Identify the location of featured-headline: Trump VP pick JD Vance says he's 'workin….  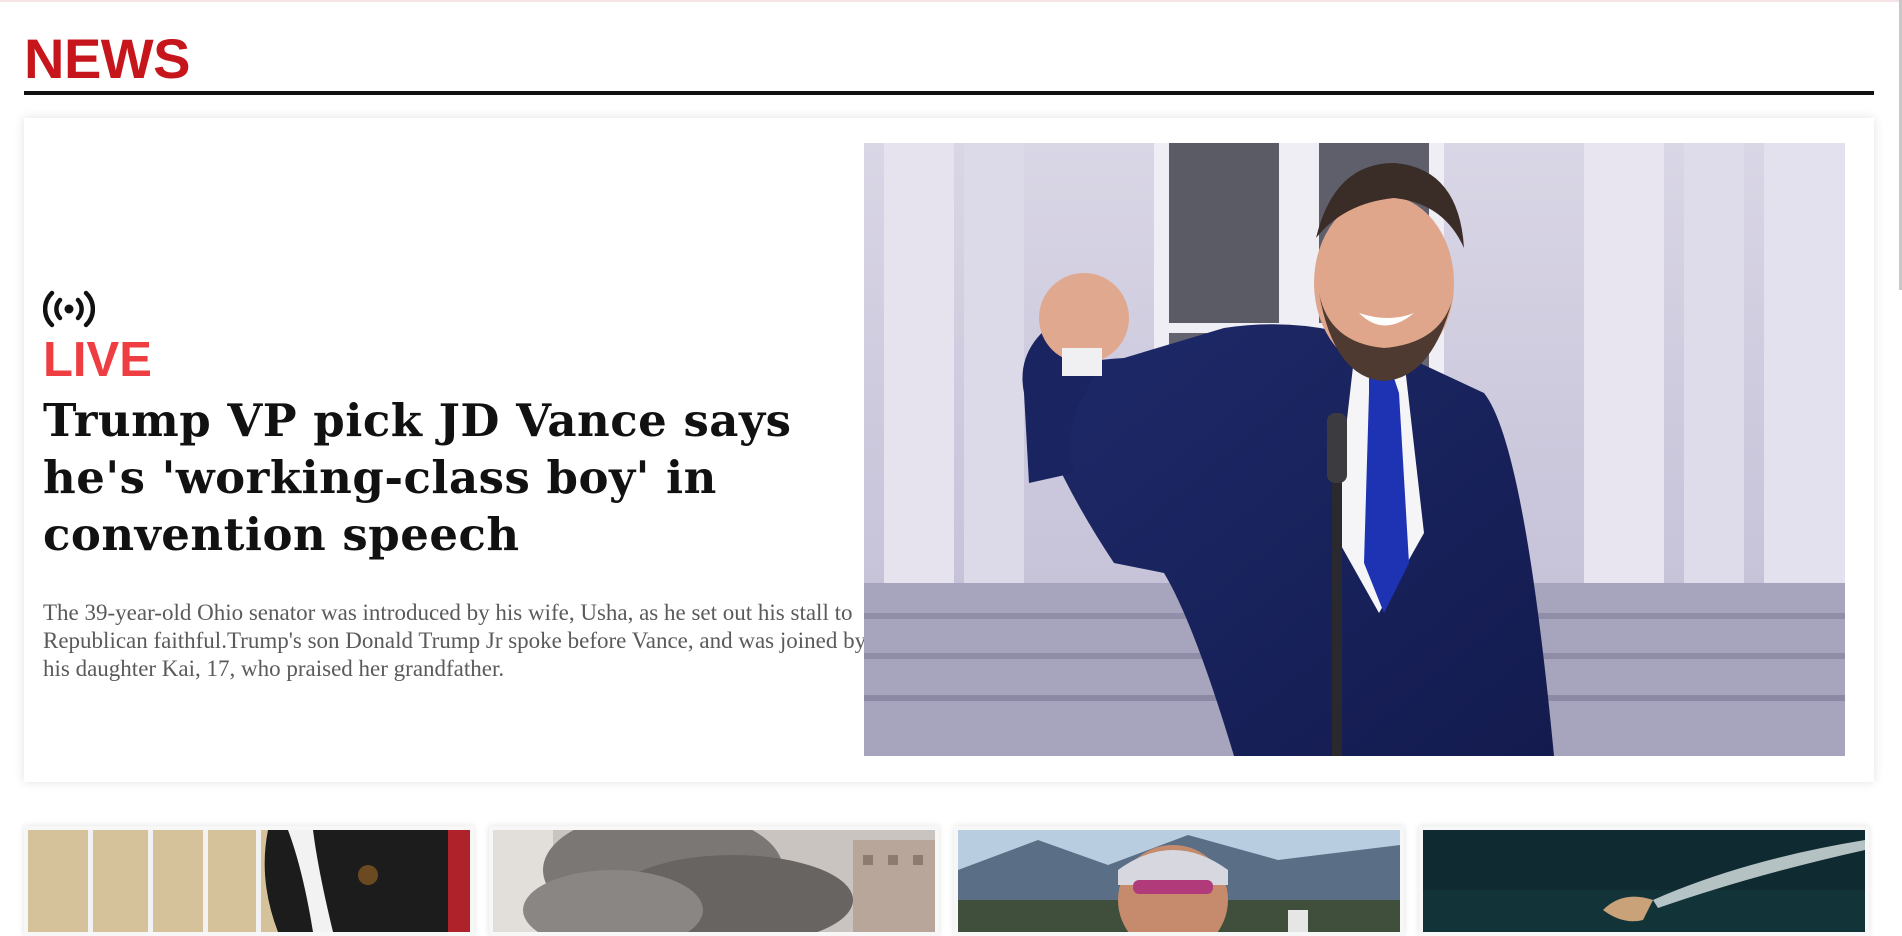
(443, 477).